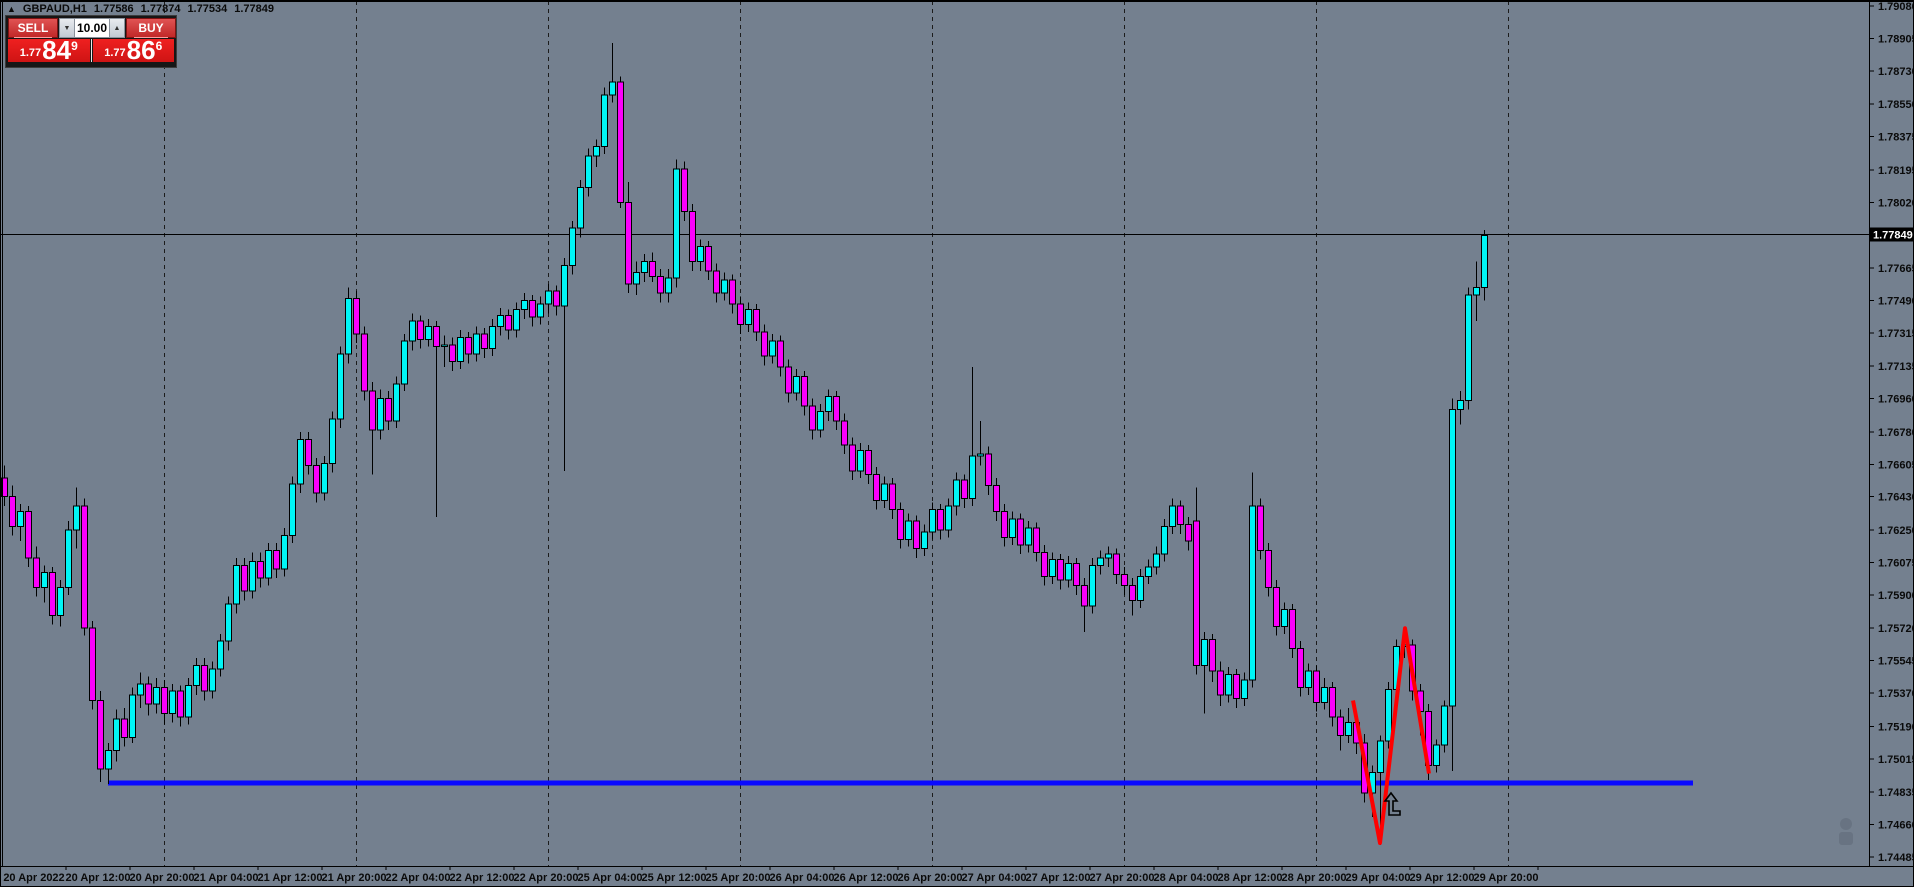  Describe the element at coordinates (1896, 662) in the screenshot. I see `price-axis-label: 1.75545` at that location.